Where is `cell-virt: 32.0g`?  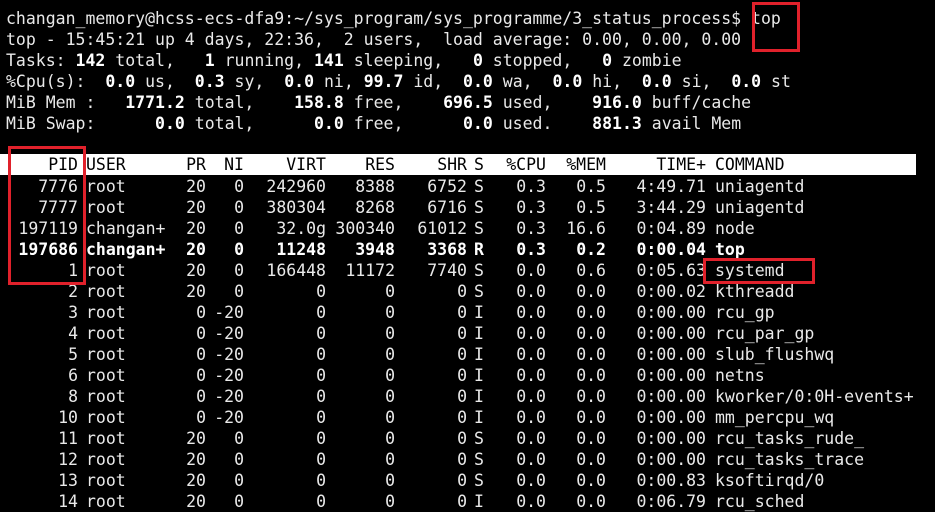 cell-virt: 32.0g is located at coordinates (301, 228).